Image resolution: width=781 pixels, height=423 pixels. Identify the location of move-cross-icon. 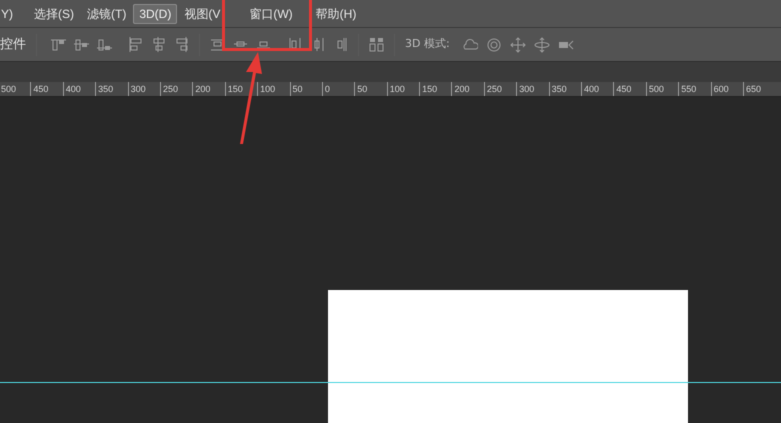
(518, 44).